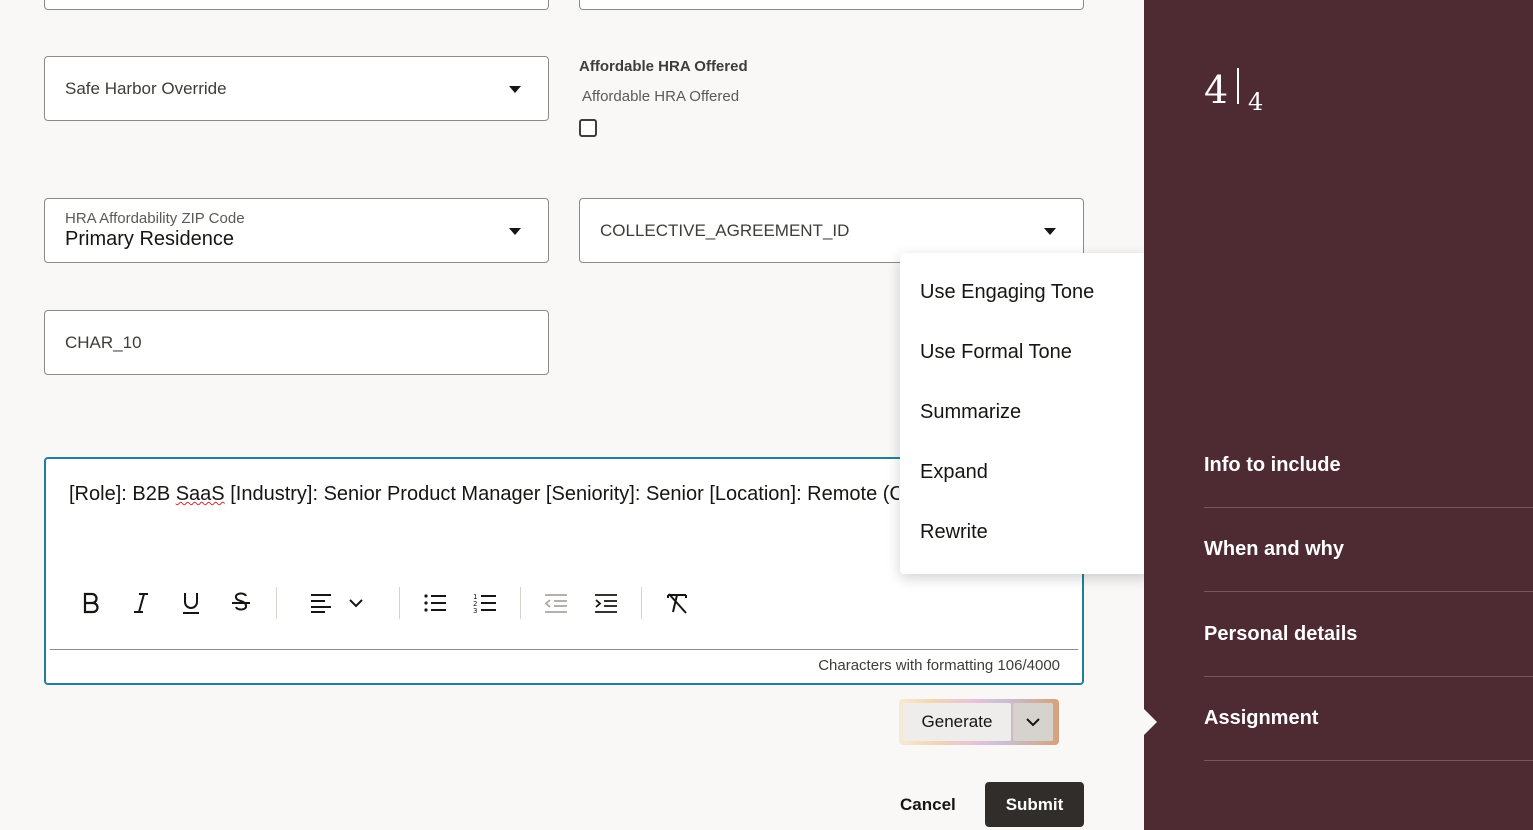 This screenshot has width=1533, height=830. I want to click on char10-placeholder: CHAR_10, so click(103, 342).